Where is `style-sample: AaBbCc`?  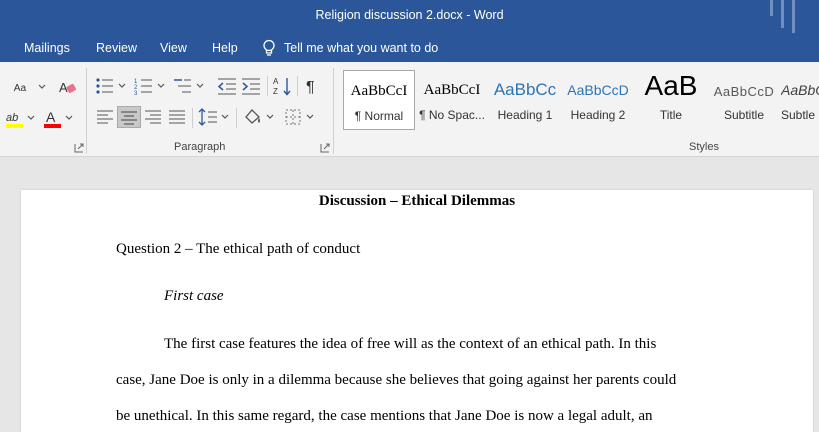
style-sample: AaBbCc is located at coordinates (525, 89).